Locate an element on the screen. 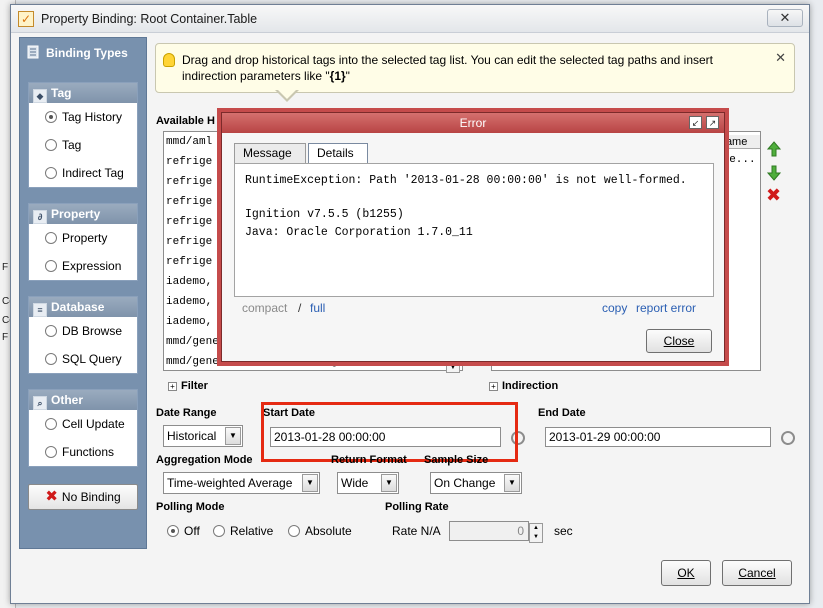 The width and height of the screenshot is (823, 608). lightbulb-icon is located at coordinates (169, 60).